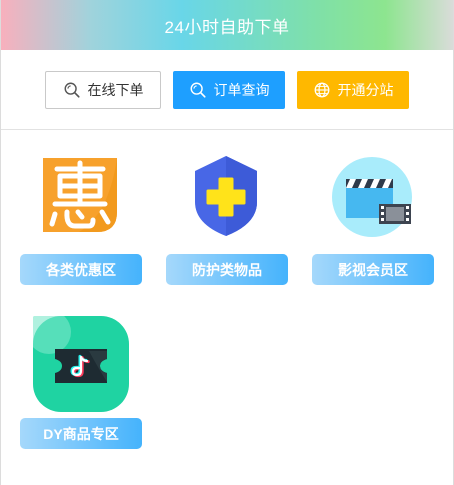  What do you see at coordinates (80, 195) in the screenshot?
I see `discount-hui-icon` at bounding box center [80, 195].